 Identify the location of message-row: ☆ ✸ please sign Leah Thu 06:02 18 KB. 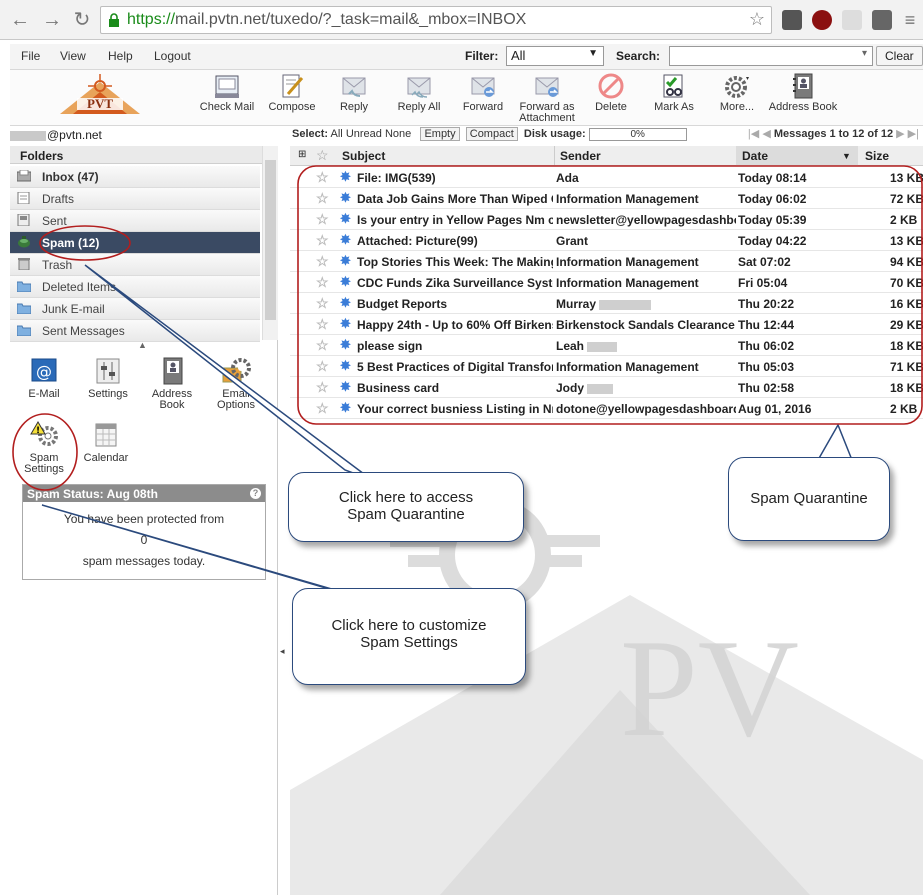
(606, 345).